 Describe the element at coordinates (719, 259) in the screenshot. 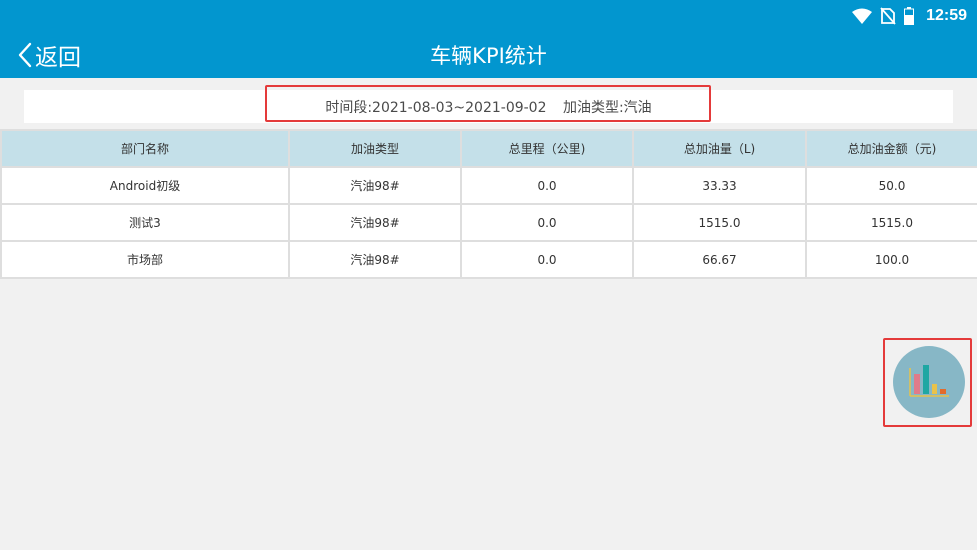

I see `cell-fuel-volume: 66.67` at that location.